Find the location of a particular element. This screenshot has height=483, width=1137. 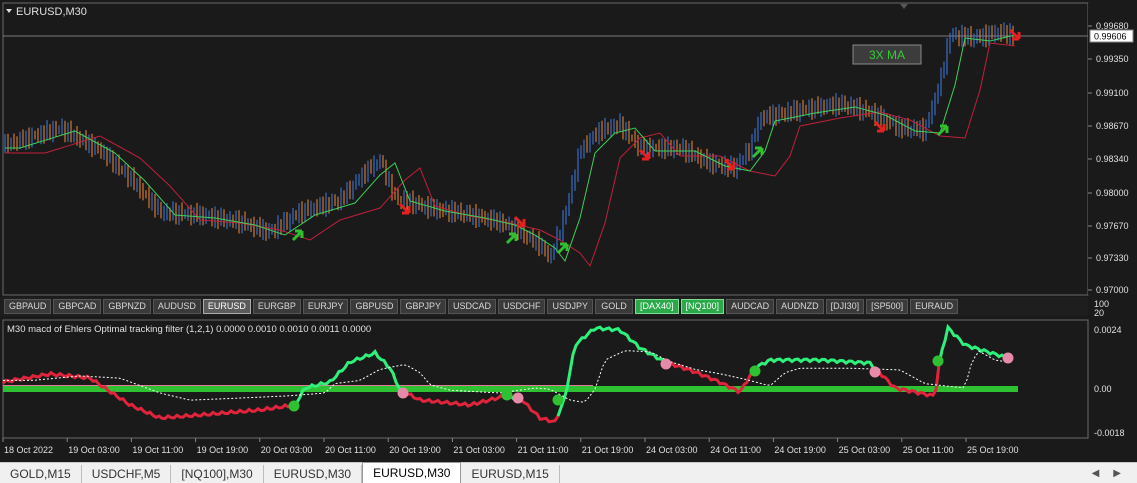

symbol-button-eurgbp: EURGBP is located at coordinates (276, 306).